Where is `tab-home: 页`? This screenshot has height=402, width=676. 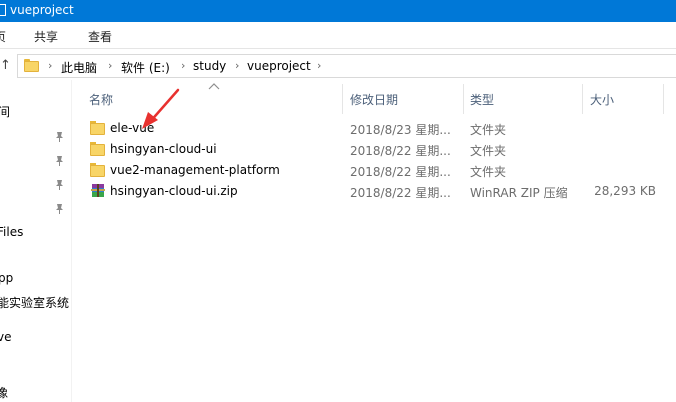
tab-home: 页 is located at coordinates (3, 36).